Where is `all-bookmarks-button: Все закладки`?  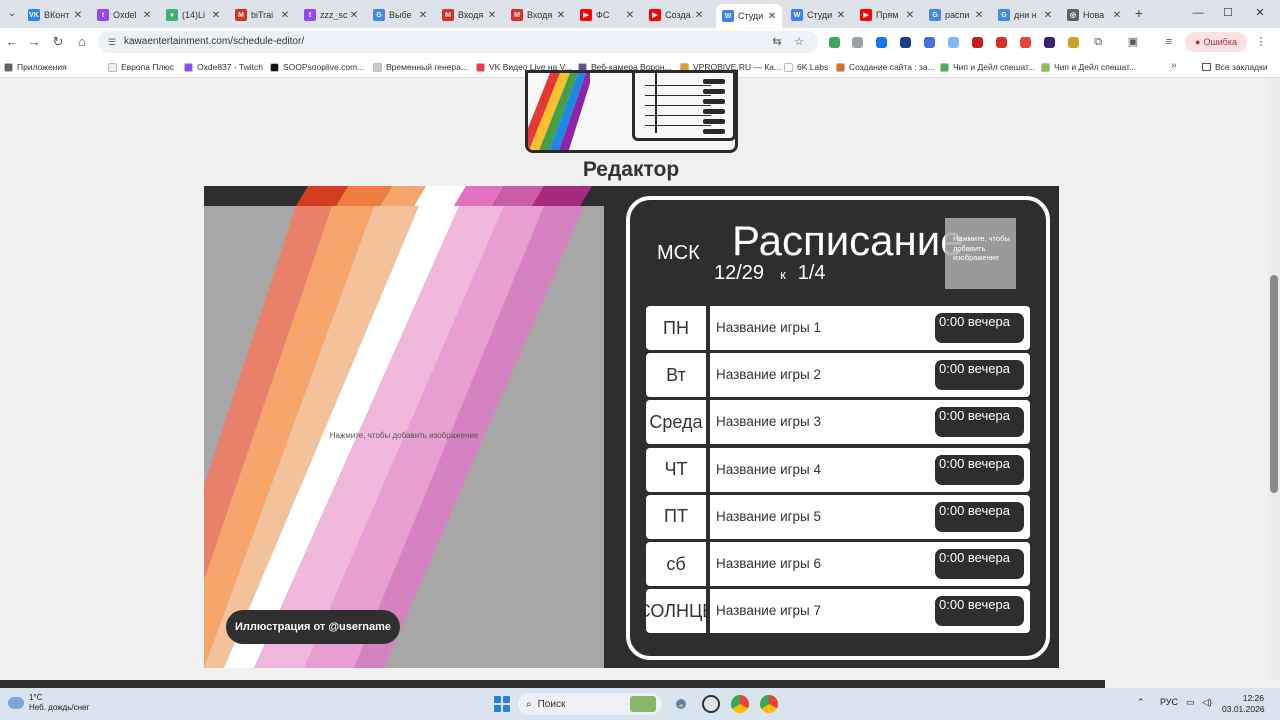 all-bookmarks-button: Все закладки is located at coordinates (1235, 67).